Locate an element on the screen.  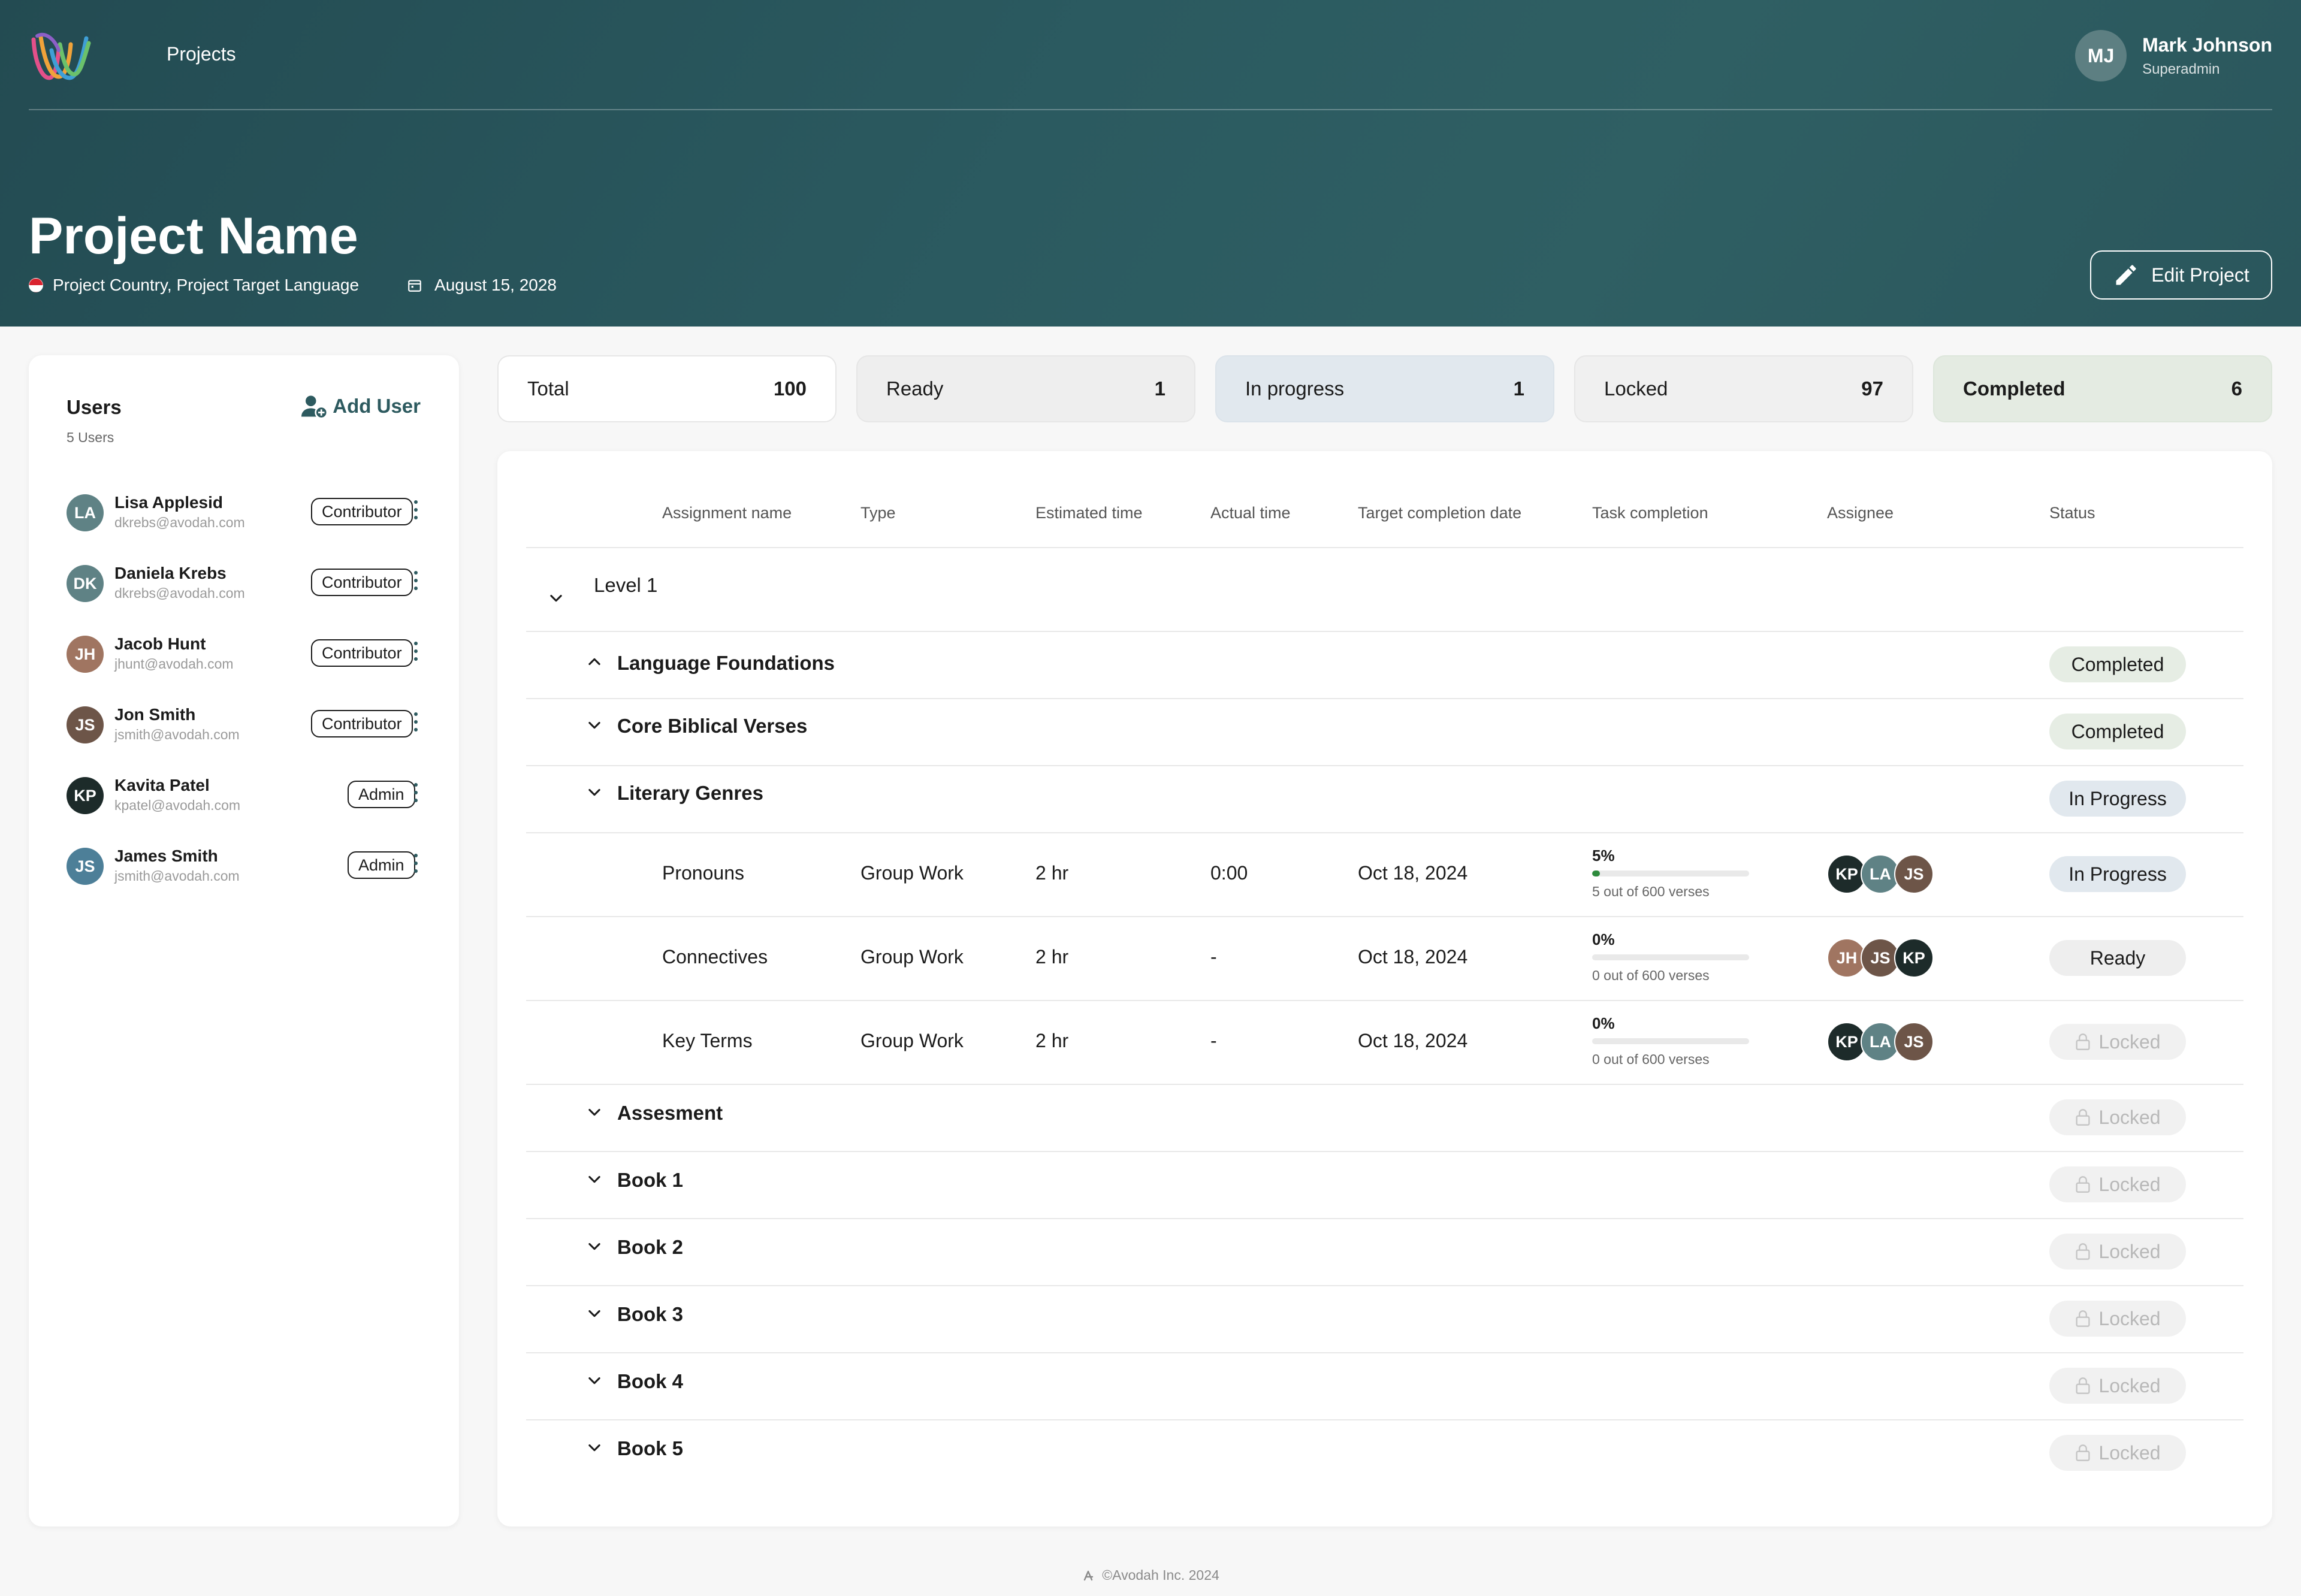
footer: ©Avodah Inc. 2024 is located at coordinates (1150, 1575).